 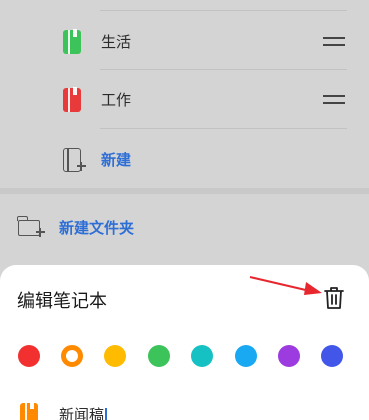 What do you see at coordinates (289, 356) in the screenshot?
I see `color-option-purple` at bounding box center [289, 356].